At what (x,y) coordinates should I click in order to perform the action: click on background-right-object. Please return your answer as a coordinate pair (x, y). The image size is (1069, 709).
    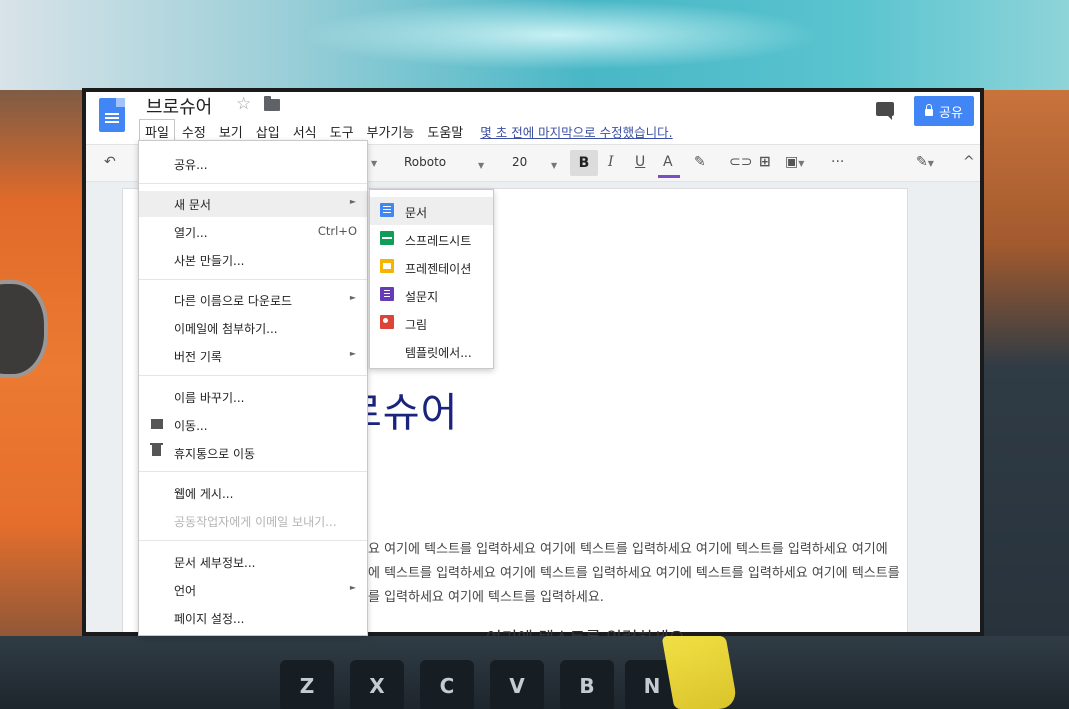
    Looking at the image, I should click on (1026, 399).